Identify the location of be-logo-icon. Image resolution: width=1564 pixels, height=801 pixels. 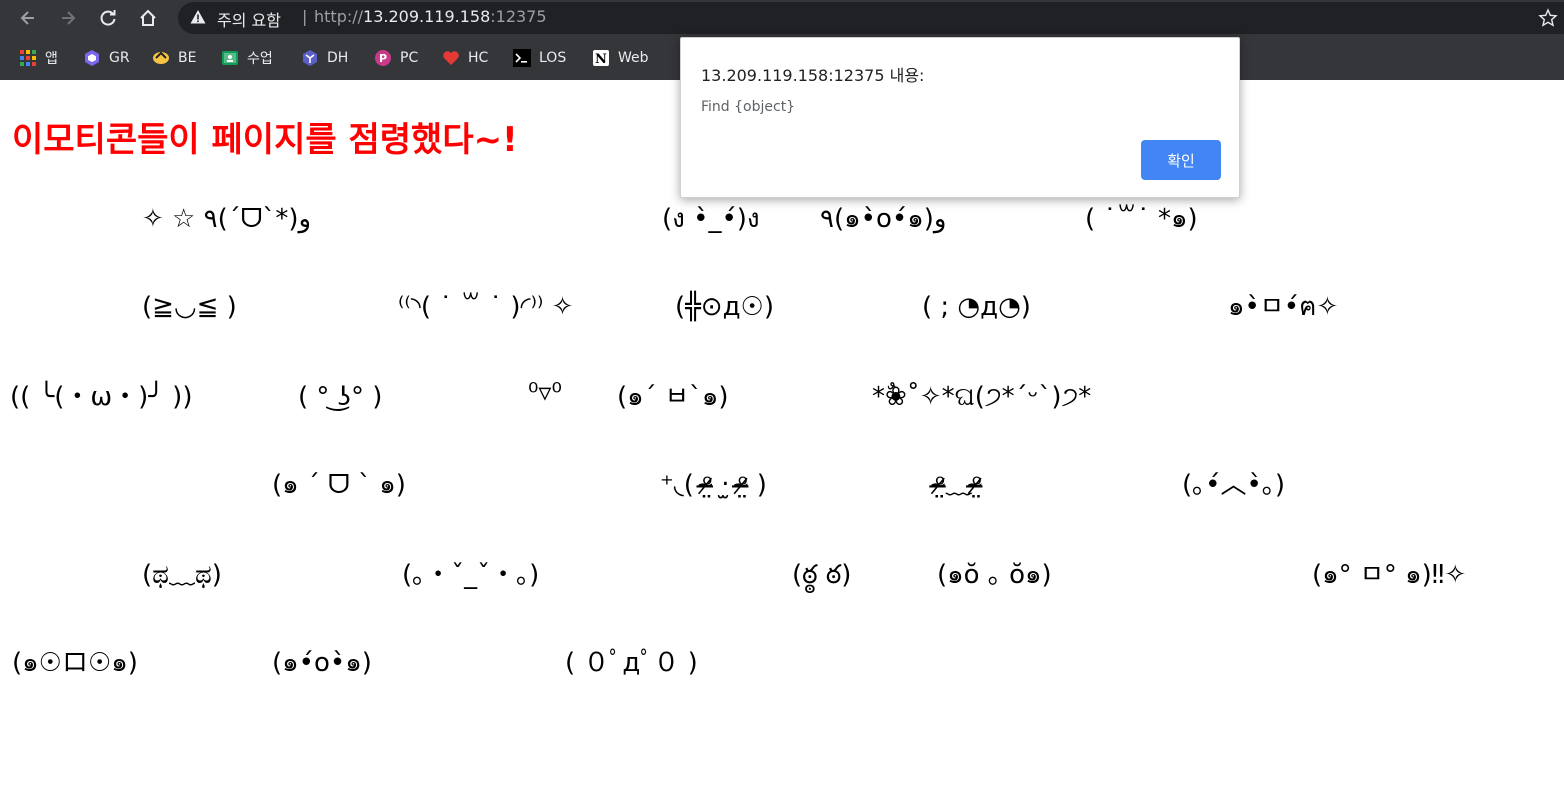
(161, 58).